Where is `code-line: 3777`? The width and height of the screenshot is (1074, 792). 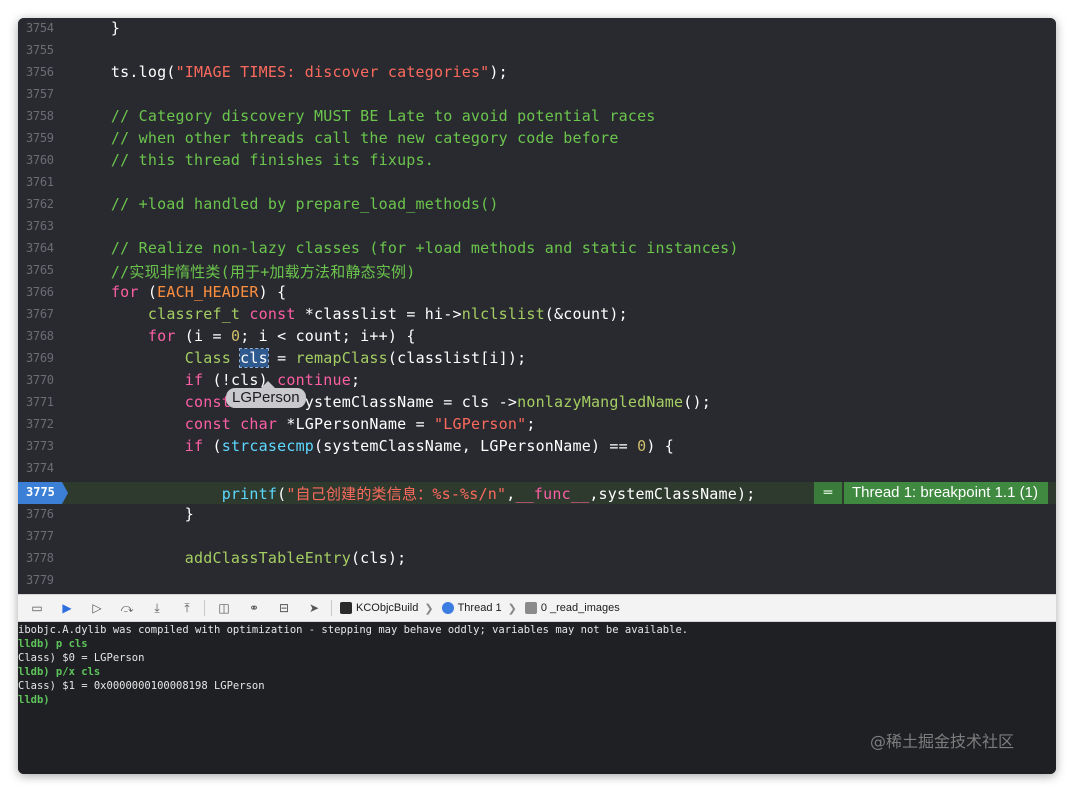
code-line: 3777 is located at coordinates (537, 537).